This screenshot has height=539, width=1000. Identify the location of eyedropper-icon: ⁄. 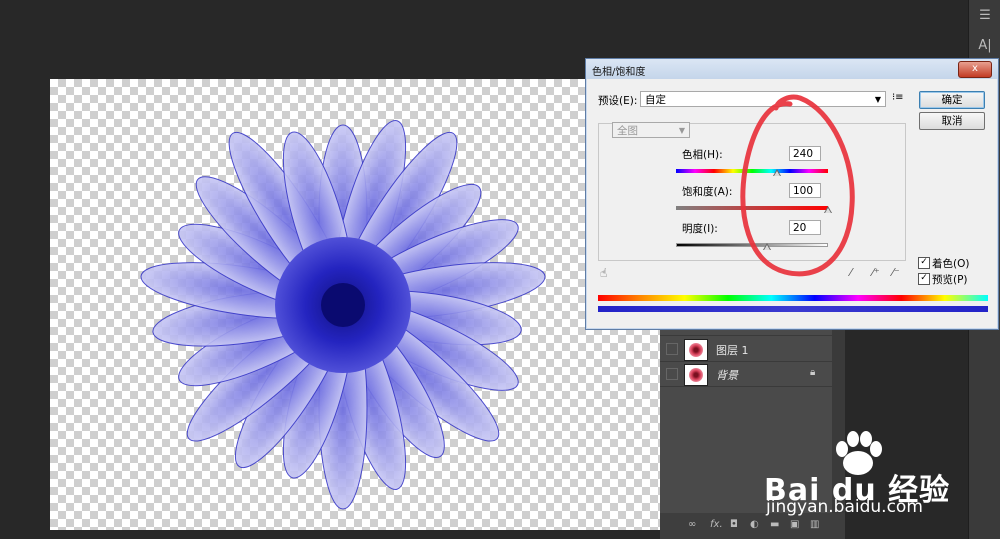
(851, 272).